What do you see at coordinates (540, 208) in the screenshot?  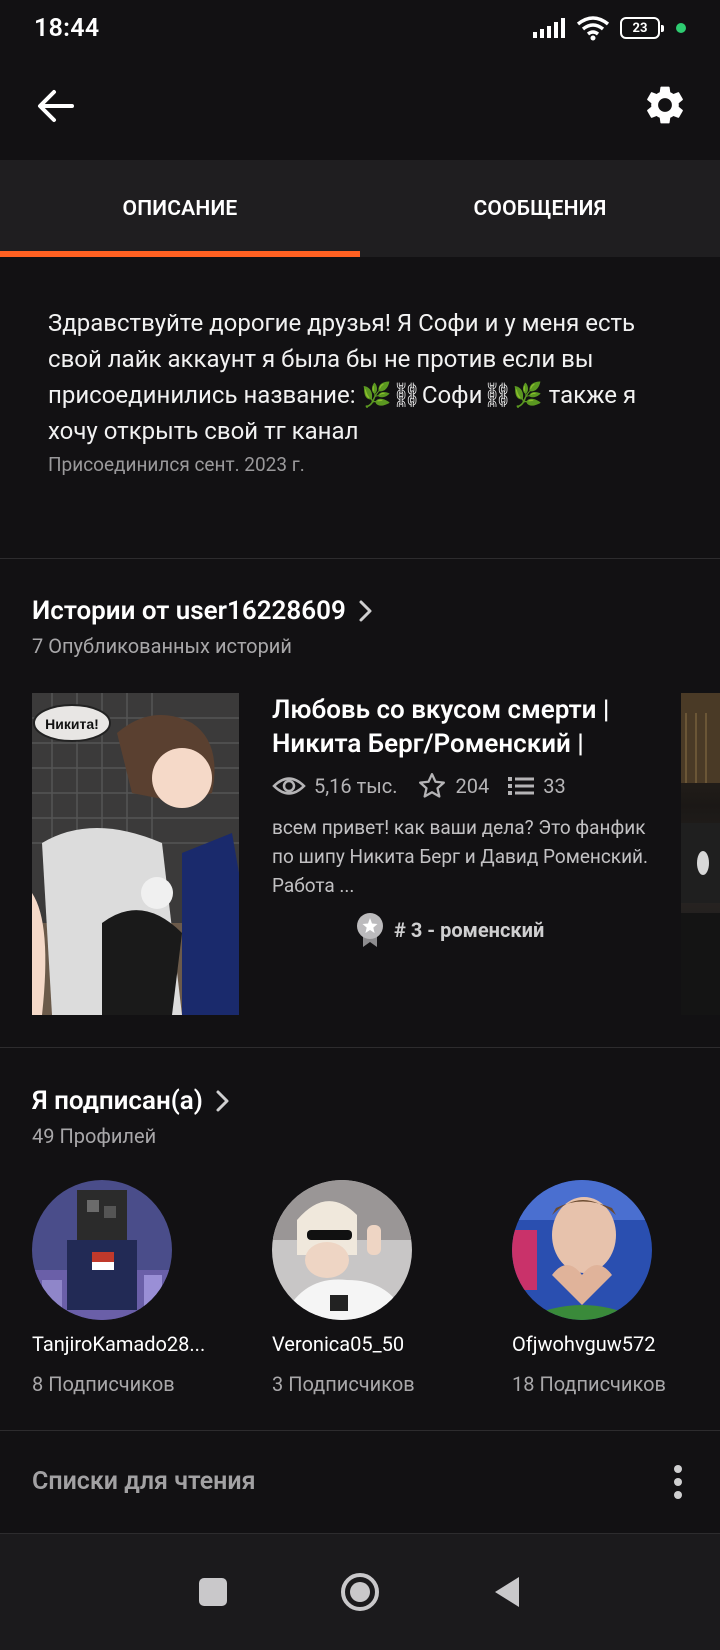 I see `tab-messages: СООБЩЕНИЯ` at bounding box center [540, 208].